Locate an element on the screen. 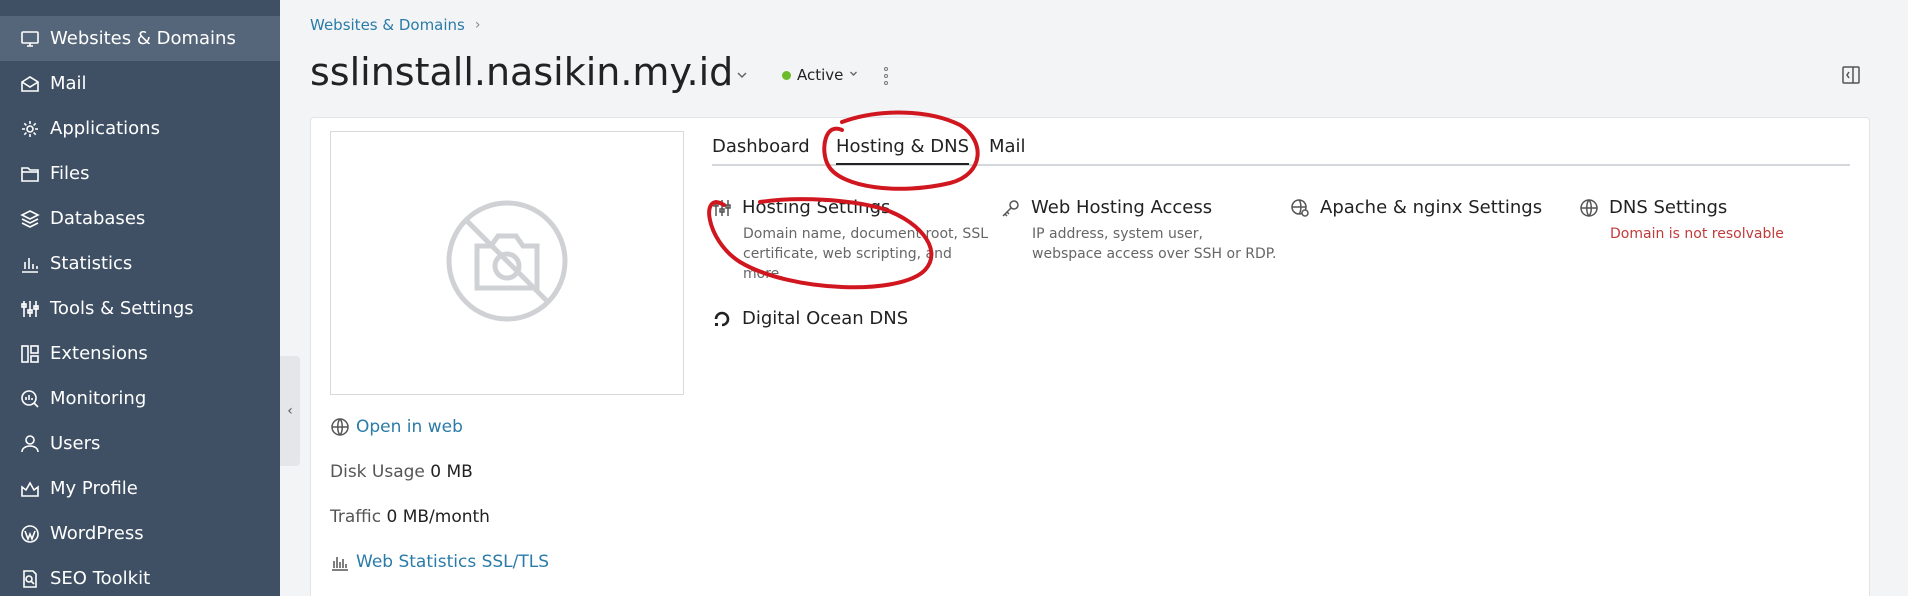 The height and width of the screenshot is (596, 1908). sidebar-item-users: Users is located at coordinates (140, 443).